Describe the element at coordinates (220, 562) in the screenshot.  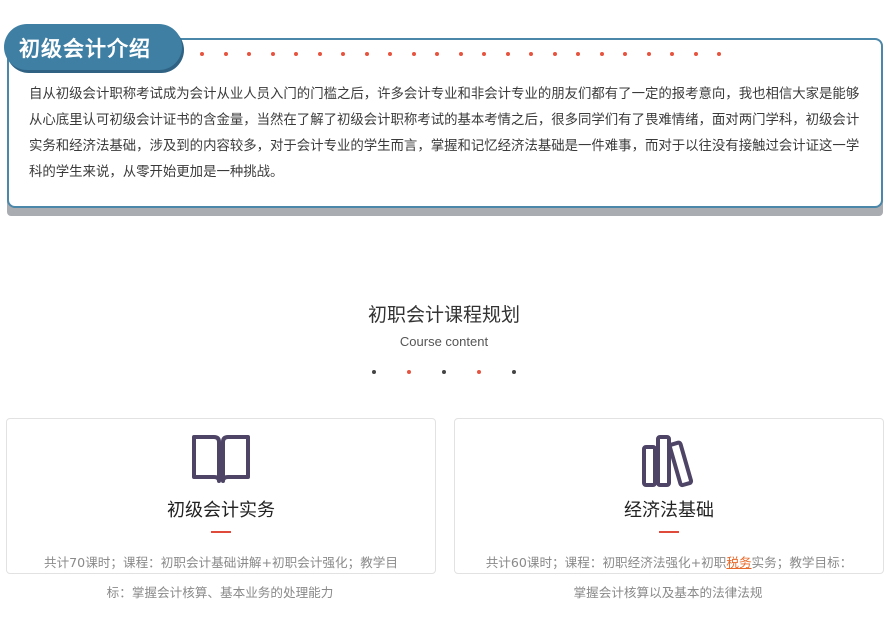
I see `course-description-line1: 共计70课时；课程：初职会计基础讲解+初职会计强化；教学目` at that location.